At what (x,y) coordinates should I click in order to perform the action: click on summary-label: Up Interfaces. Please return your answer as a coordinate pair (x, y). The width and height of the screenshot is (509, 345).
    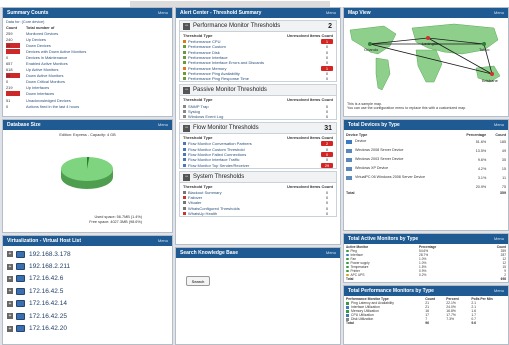
    Looking at the image, I should click on (37, 87).